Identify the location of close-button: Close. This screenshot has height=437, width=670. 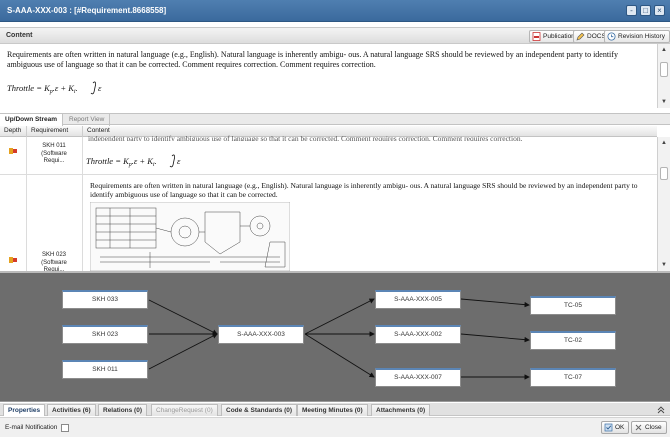
(649, 427).